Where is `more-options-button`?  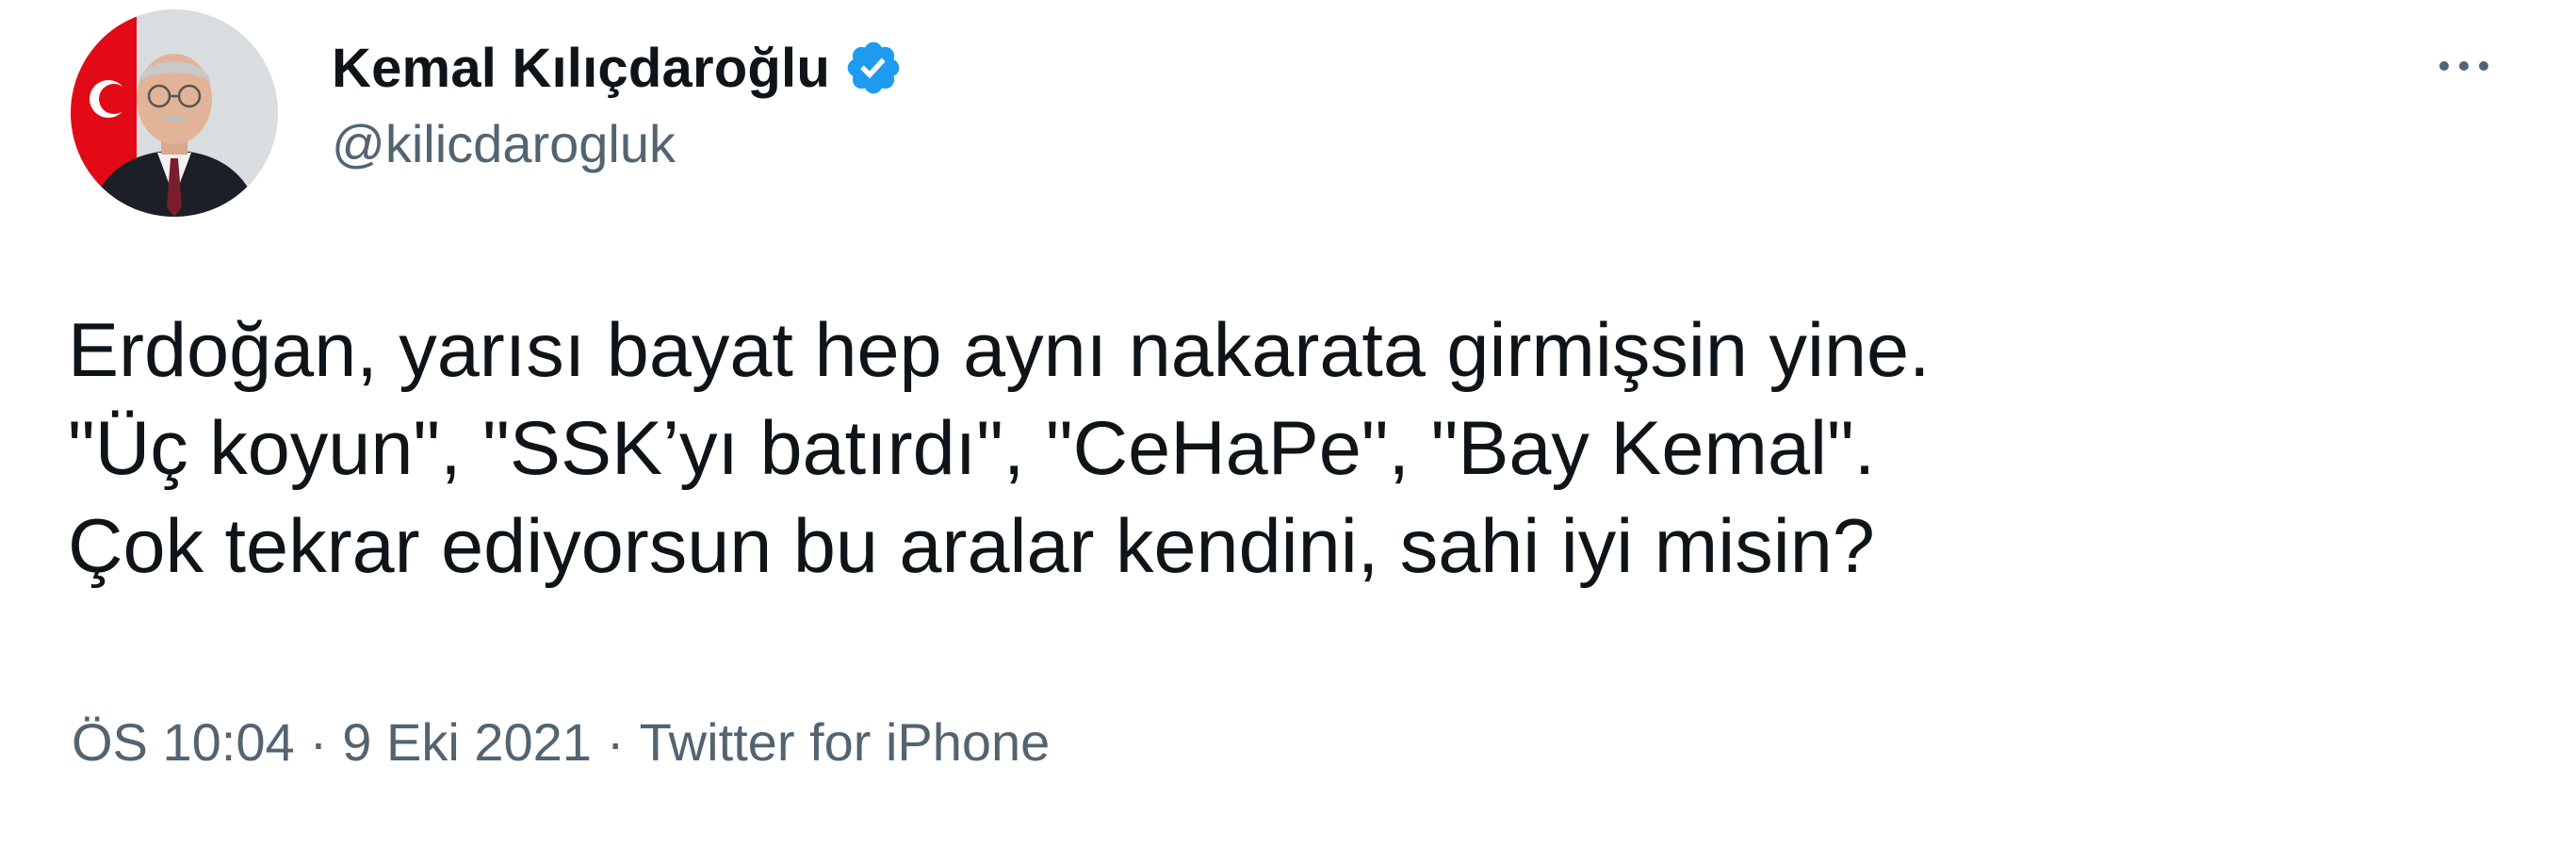 more-options-button is located at coordinates (2464, 66).